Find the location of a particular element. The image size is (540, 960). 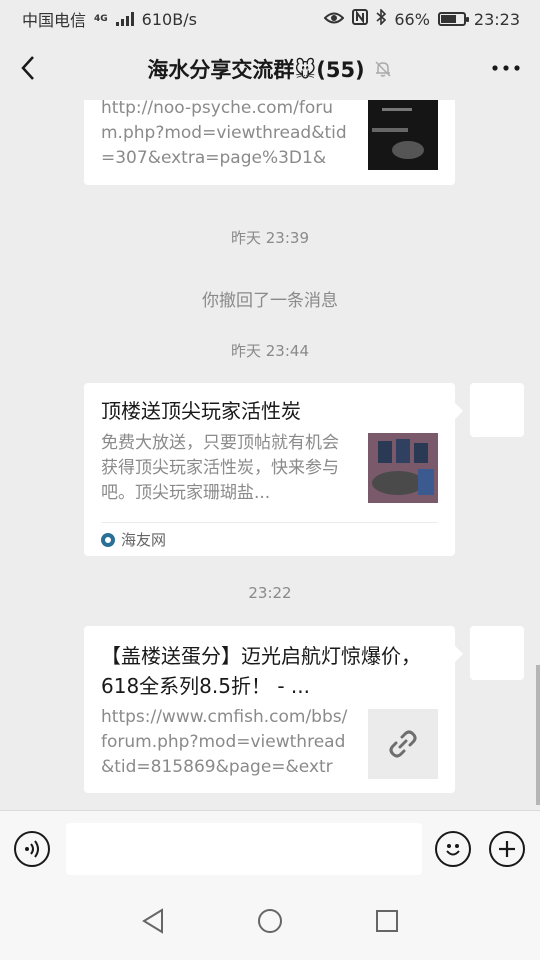

more-horizontal-icon is located at coordinates (506, 68).